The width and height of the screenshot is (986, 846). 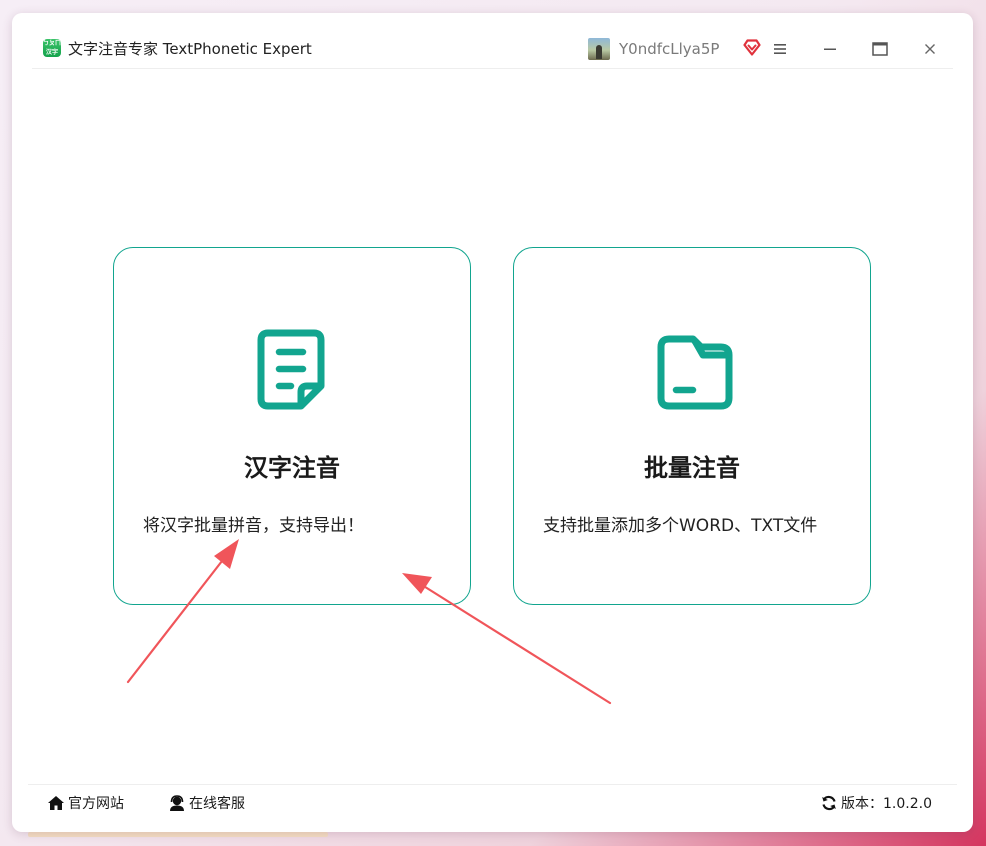 I want to click on maximize-button, so click(x=880, y=49).